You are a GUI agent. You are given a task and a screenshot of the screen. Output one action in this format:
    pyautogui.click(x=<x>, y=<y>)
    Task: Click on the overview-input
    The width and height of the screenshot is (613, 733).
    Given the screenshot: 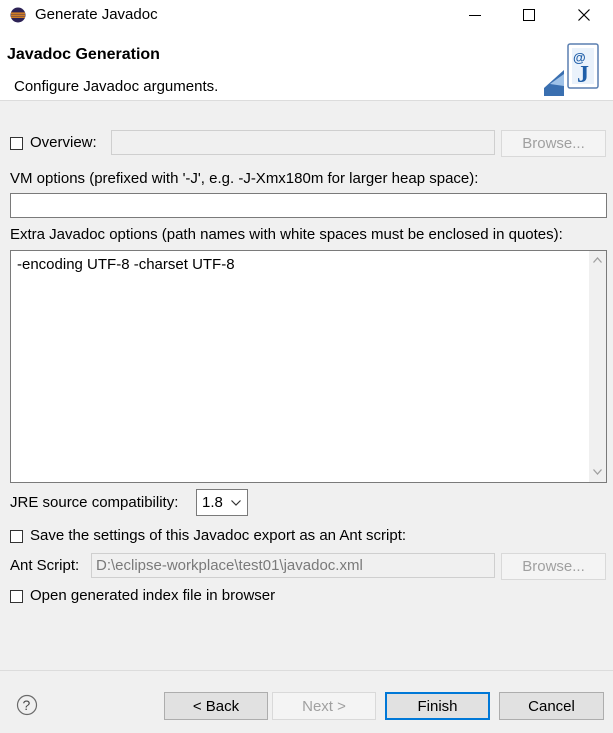 What is the action you would take?
    pyautogui.click(x=303, y=142)
    